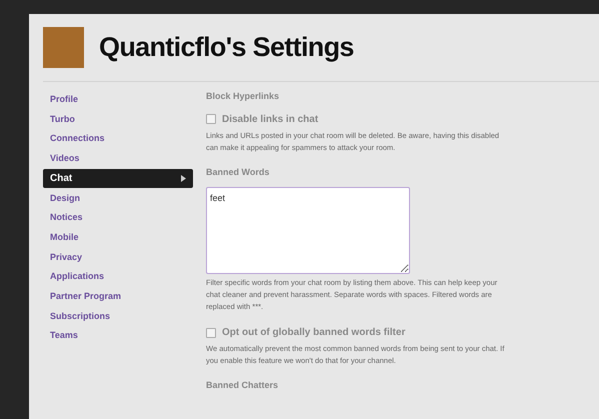 This screenshot has width=599, height=419. I want to click on section-heading: Banned Chatters, so click(243, 385).